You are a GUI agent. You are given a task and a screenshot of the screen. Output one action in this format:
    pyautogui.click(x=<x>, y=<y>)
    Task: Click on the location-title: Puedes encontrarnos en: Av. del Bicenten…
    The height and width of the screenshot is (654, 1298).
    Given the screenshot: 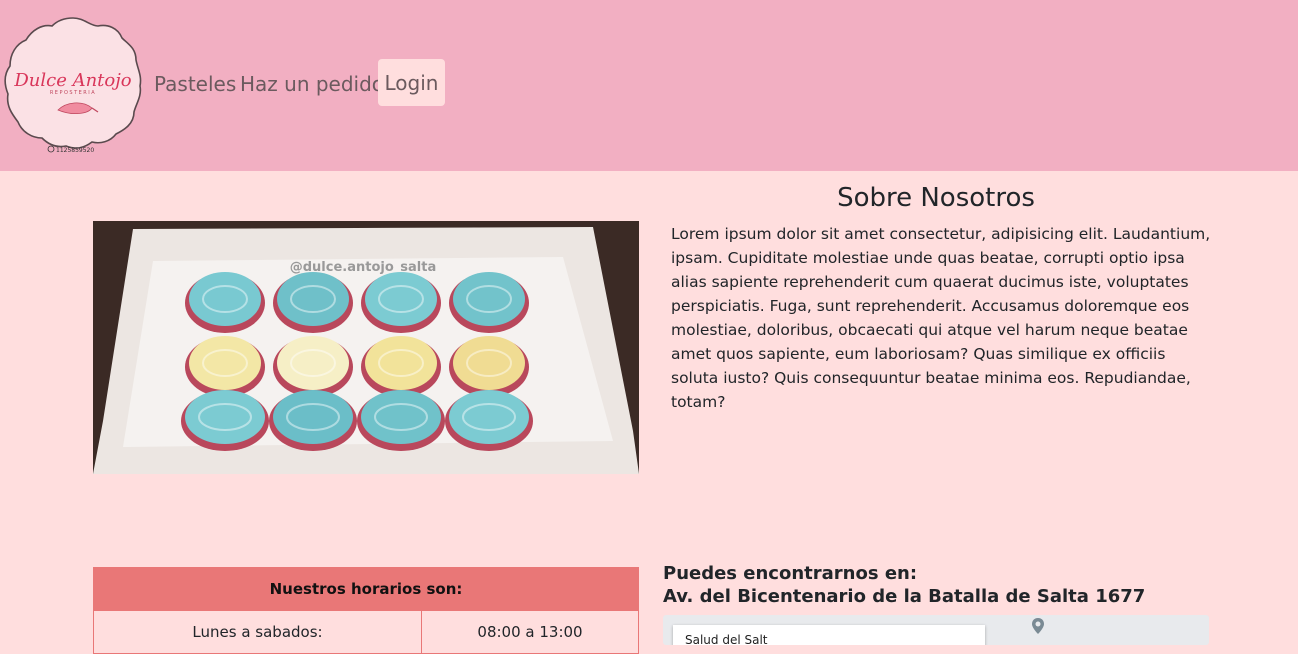 What is the action you would take?
    pyautogui.click(x=904, y=585)
    